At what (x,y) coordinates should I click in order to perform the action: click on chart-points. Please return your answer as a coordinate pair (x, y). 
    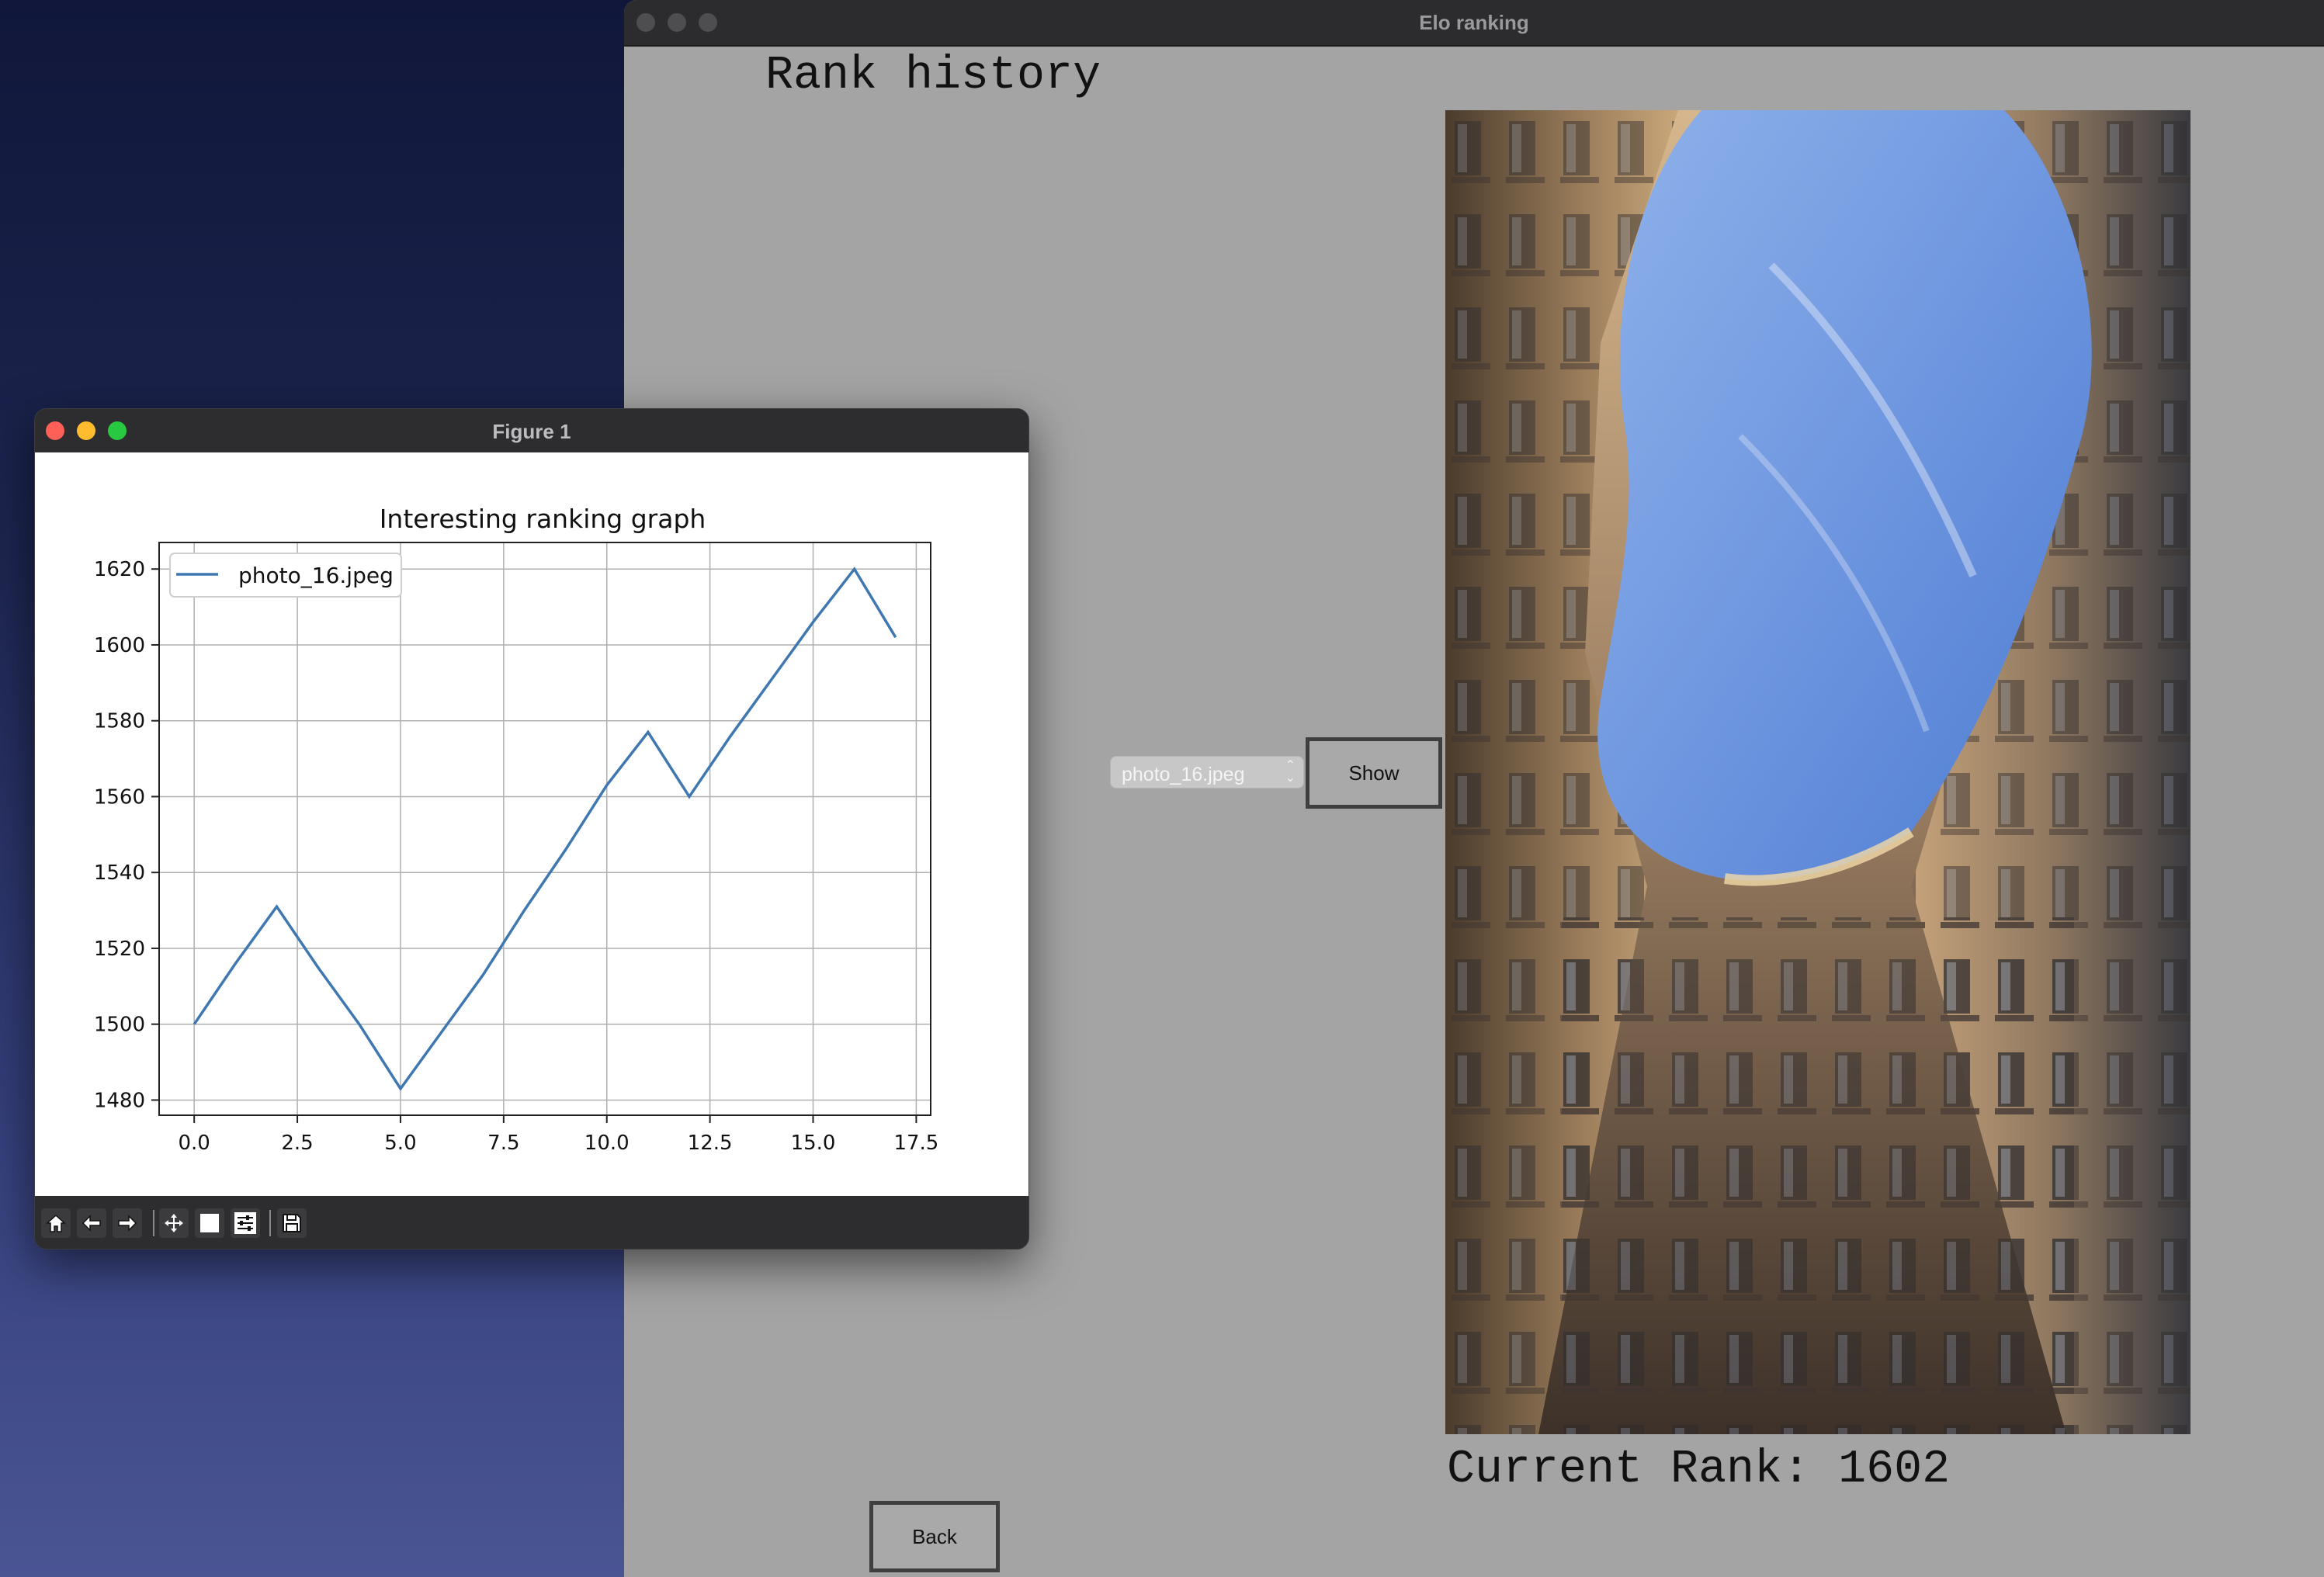
    Looking at the image, I should click on (545, 829).